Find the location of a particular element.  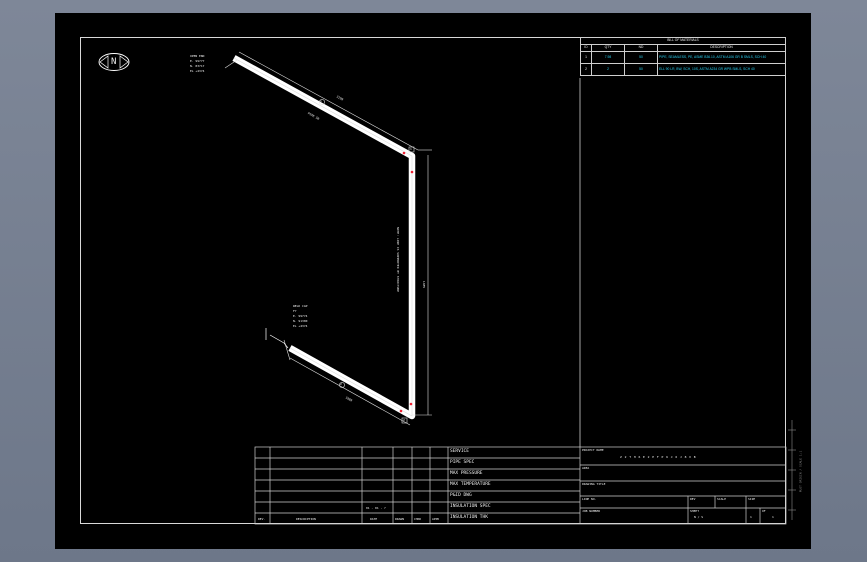

dimension-vertical-run: 1485 is located at coordinates (424, 284).